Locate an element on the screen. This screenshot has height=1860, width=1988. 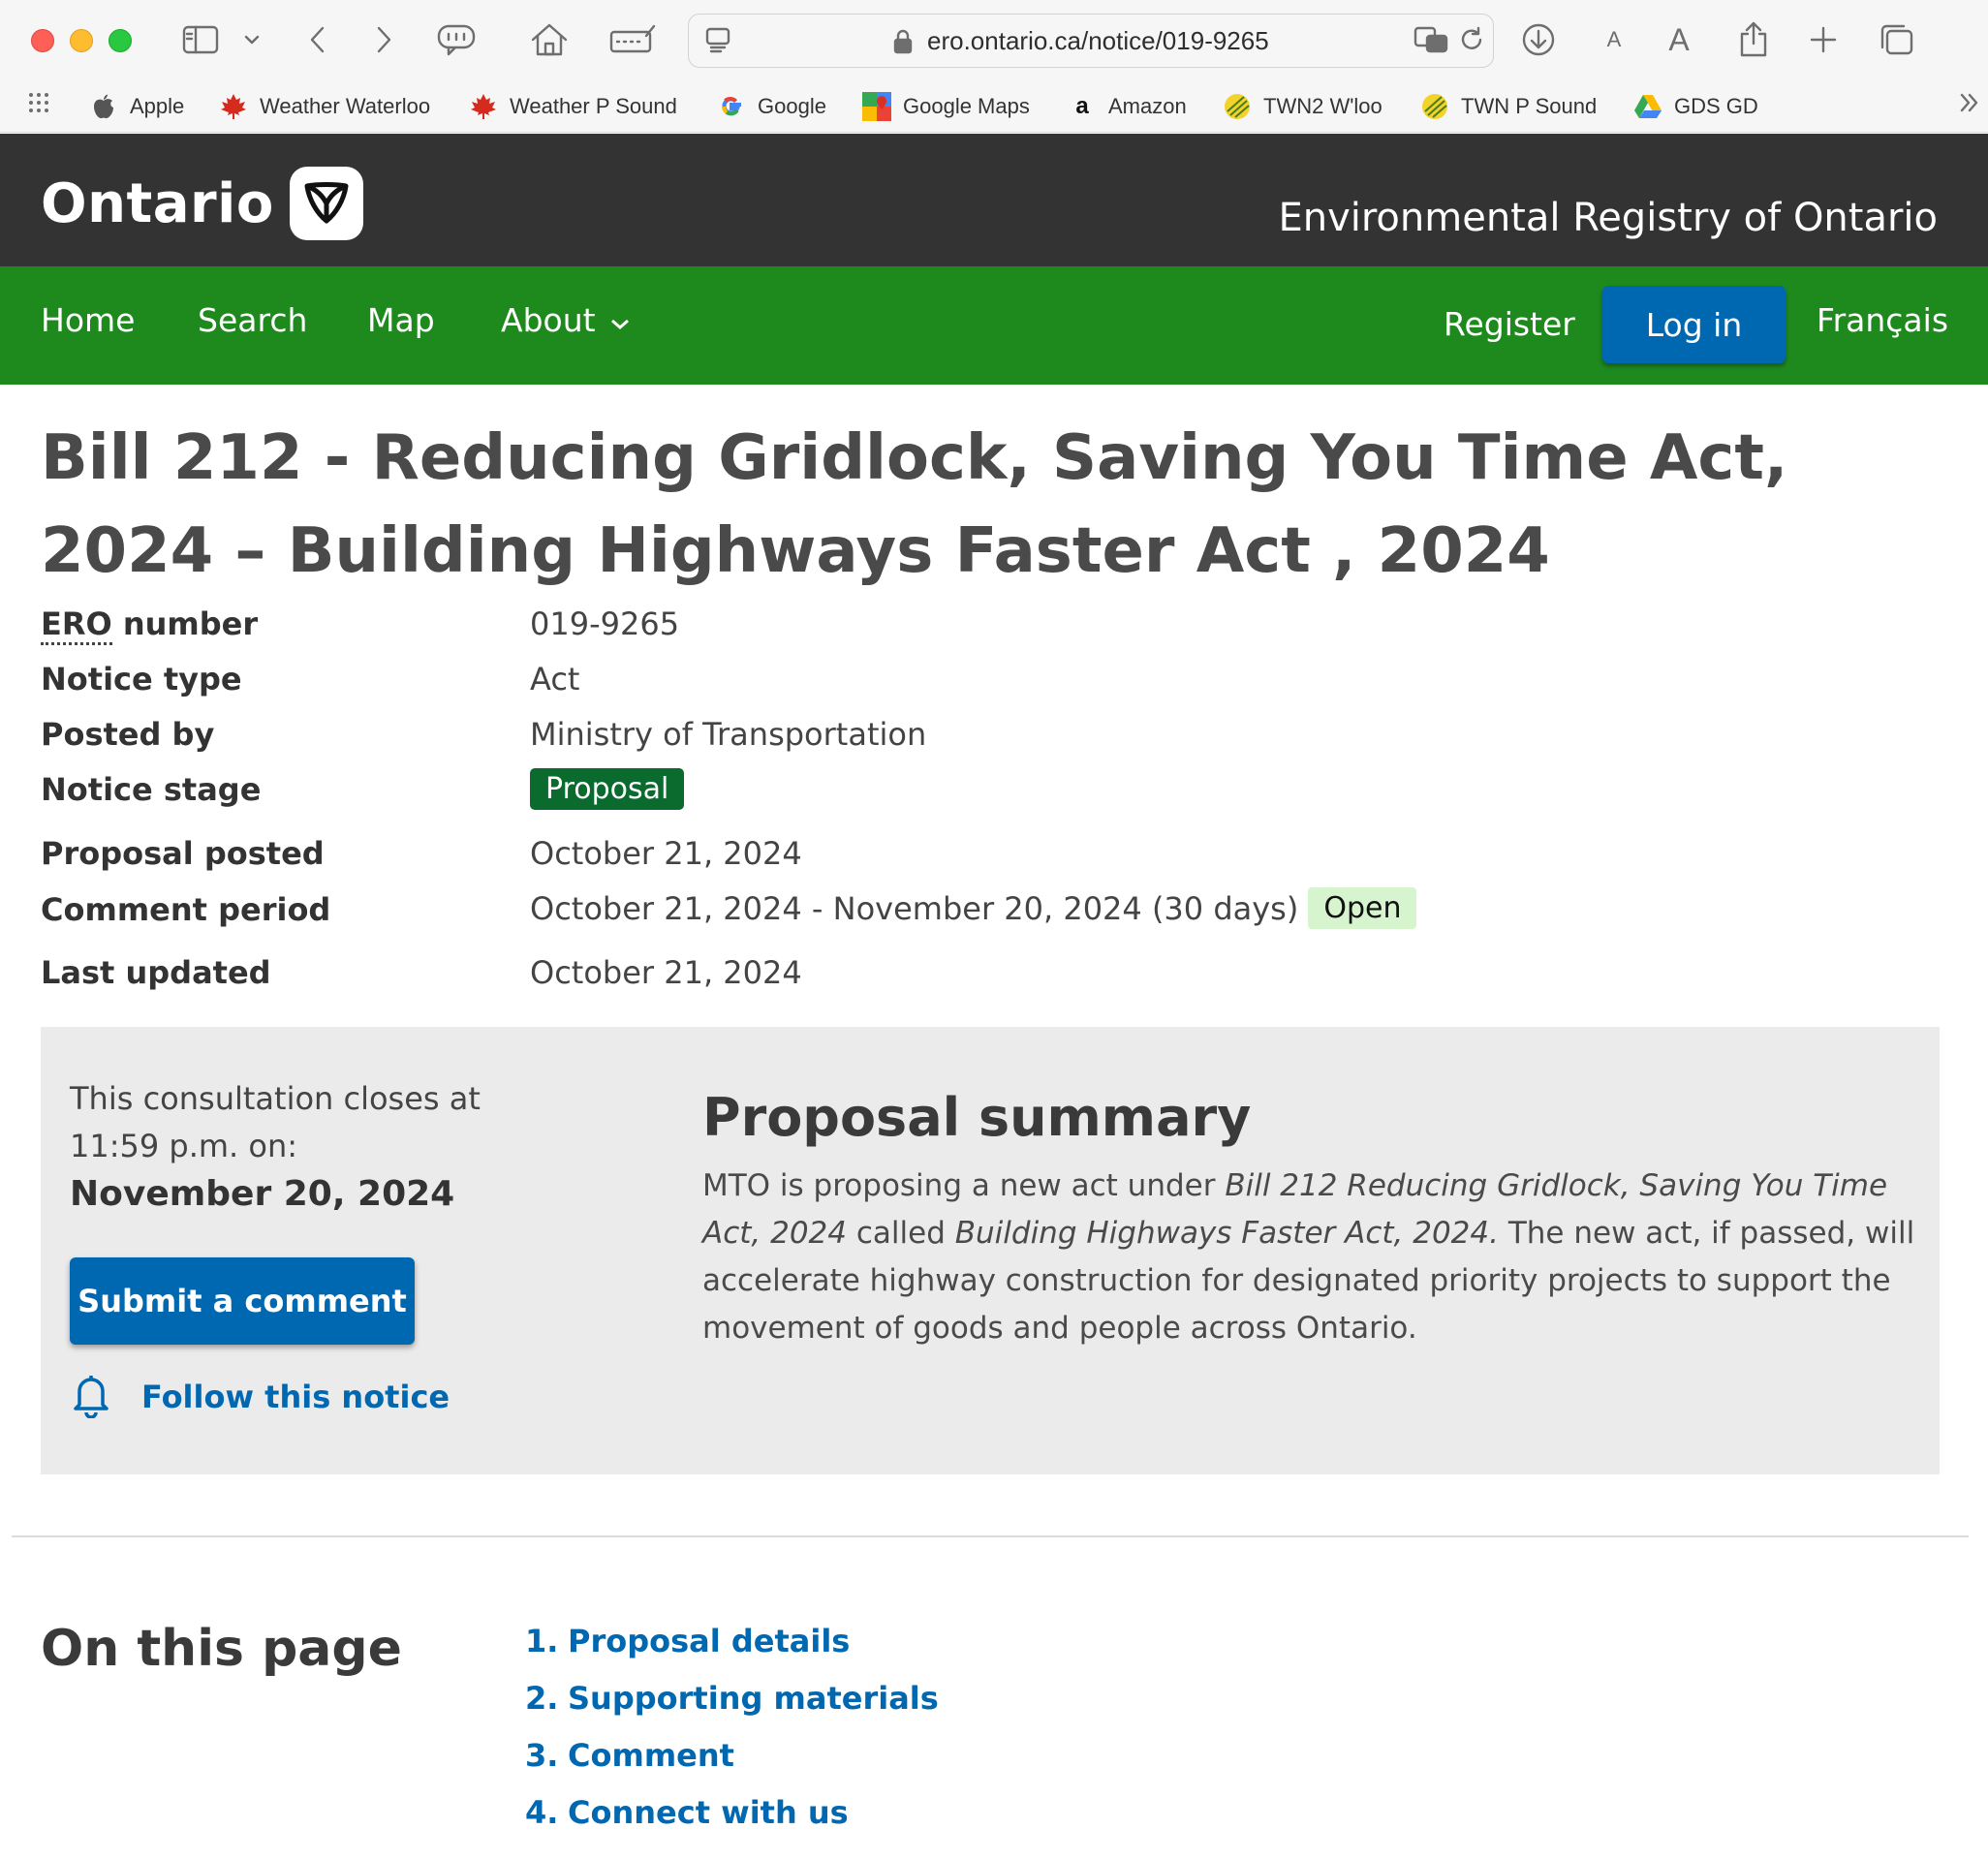
section-divider is located at coordinates (990, 1536).